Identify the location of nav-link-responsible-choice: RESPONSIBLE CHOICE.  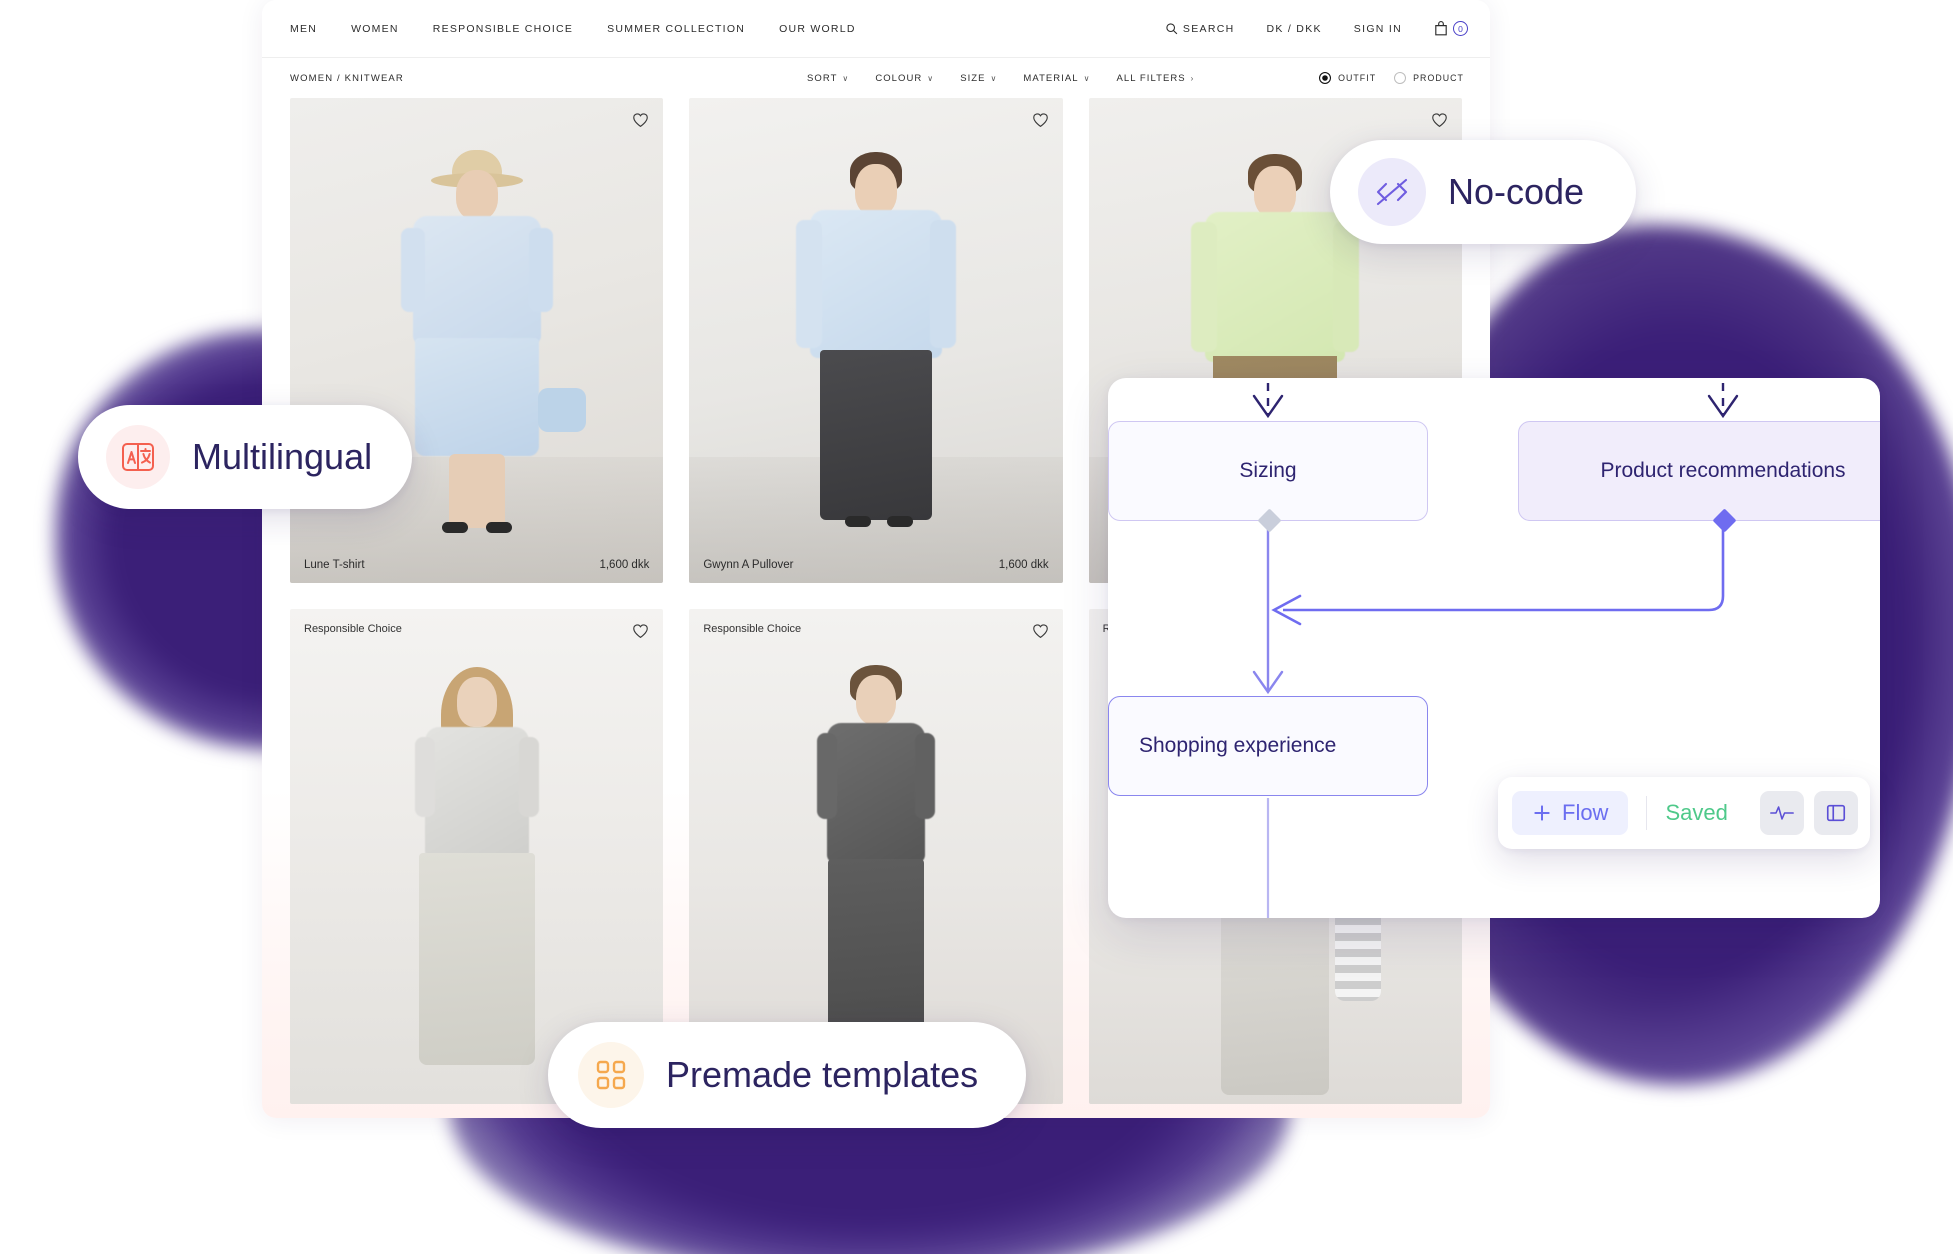
(503, 29).